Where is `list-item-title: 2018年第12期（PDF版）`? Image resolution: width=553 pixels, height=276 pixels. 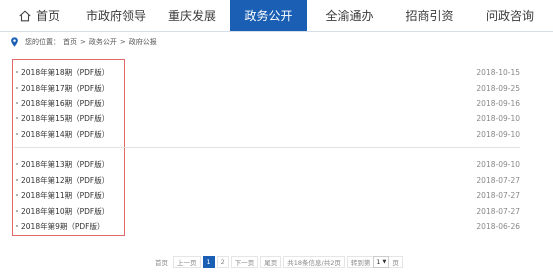
list-item-title: 2018年第12期（PDF版） is located at coordinates (65, 180).